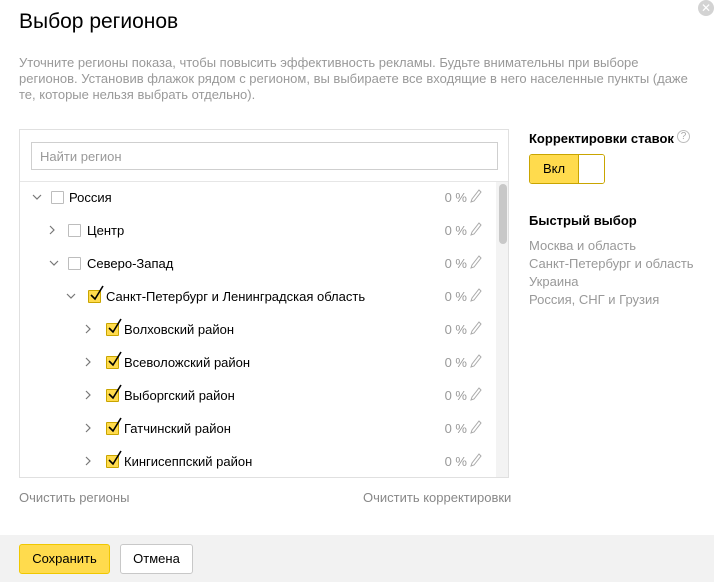 The height and width of the screenshot is (582, 714). Describe the element at coordinates (255, 461) in the screenshot. I see `tree-row-kingiseppsky: Кингисеппский район 0 %` at that location.